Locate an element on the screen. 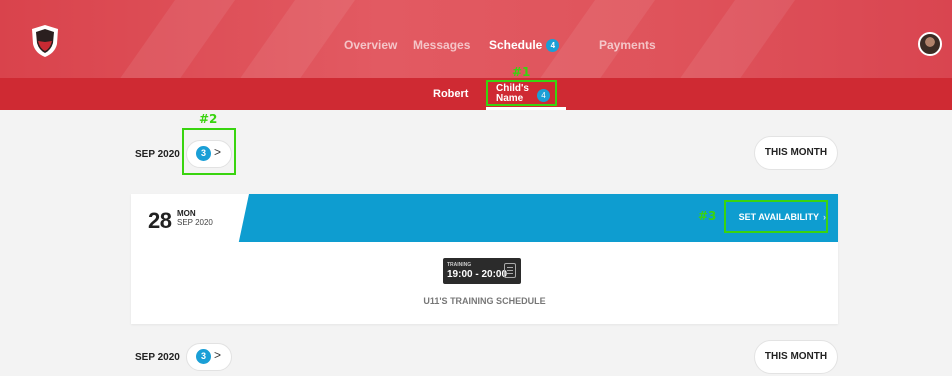 The height and width of the screenshot is (376, 952). event-day: 28 is located at coordinates (160, 220).